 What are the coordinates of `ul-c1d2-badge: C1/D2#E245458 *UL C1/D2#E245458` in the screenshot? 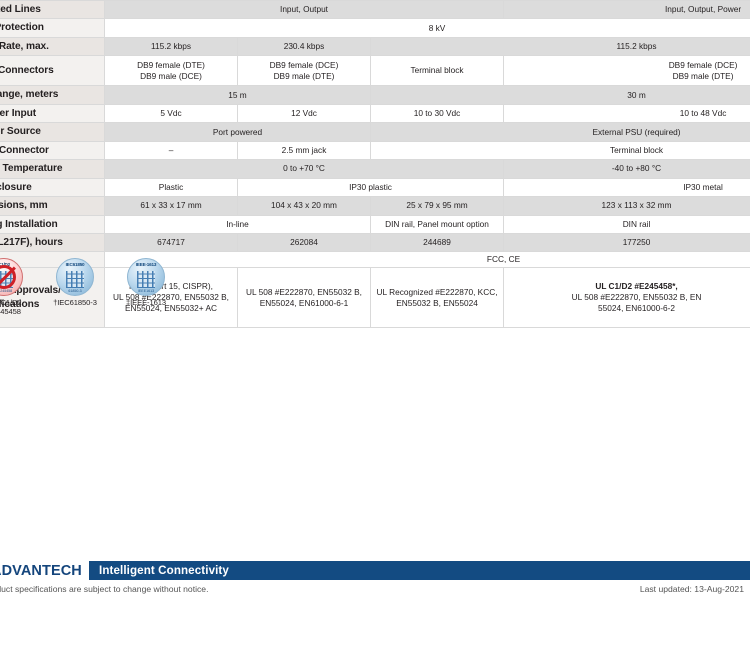 It's located at (15, 287).